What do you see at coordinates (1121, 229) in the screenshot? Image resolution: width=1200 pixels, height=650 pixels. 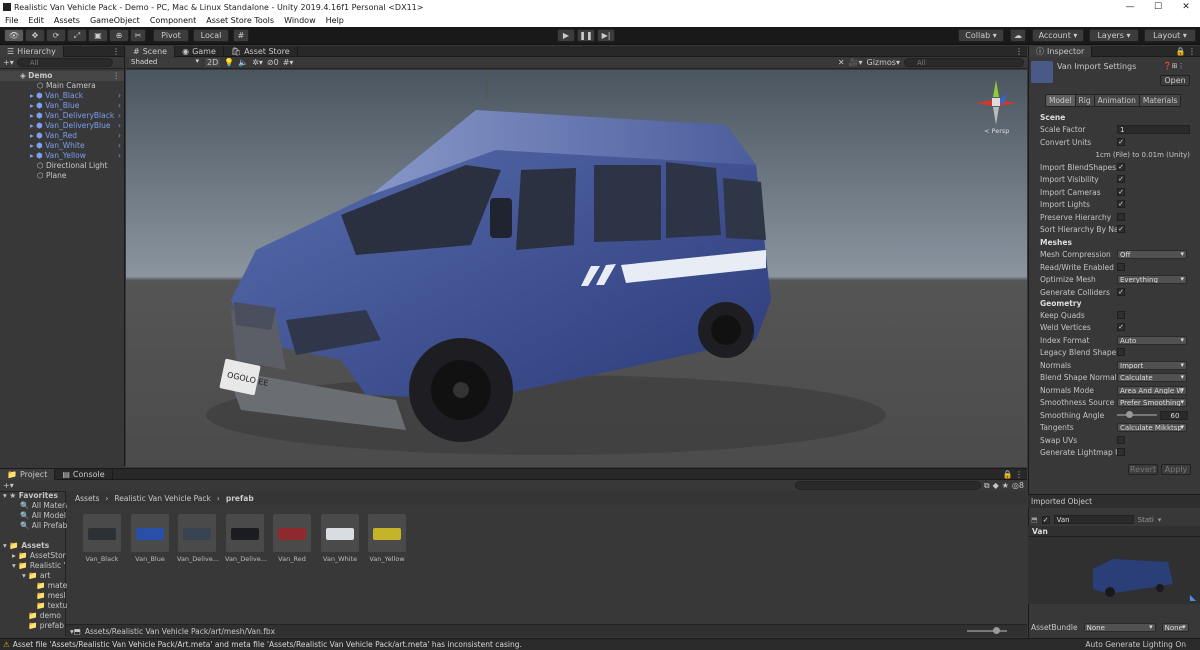 I see `sort-hierarchy-checkbox: ✓` at bounding box center [1121, 229].